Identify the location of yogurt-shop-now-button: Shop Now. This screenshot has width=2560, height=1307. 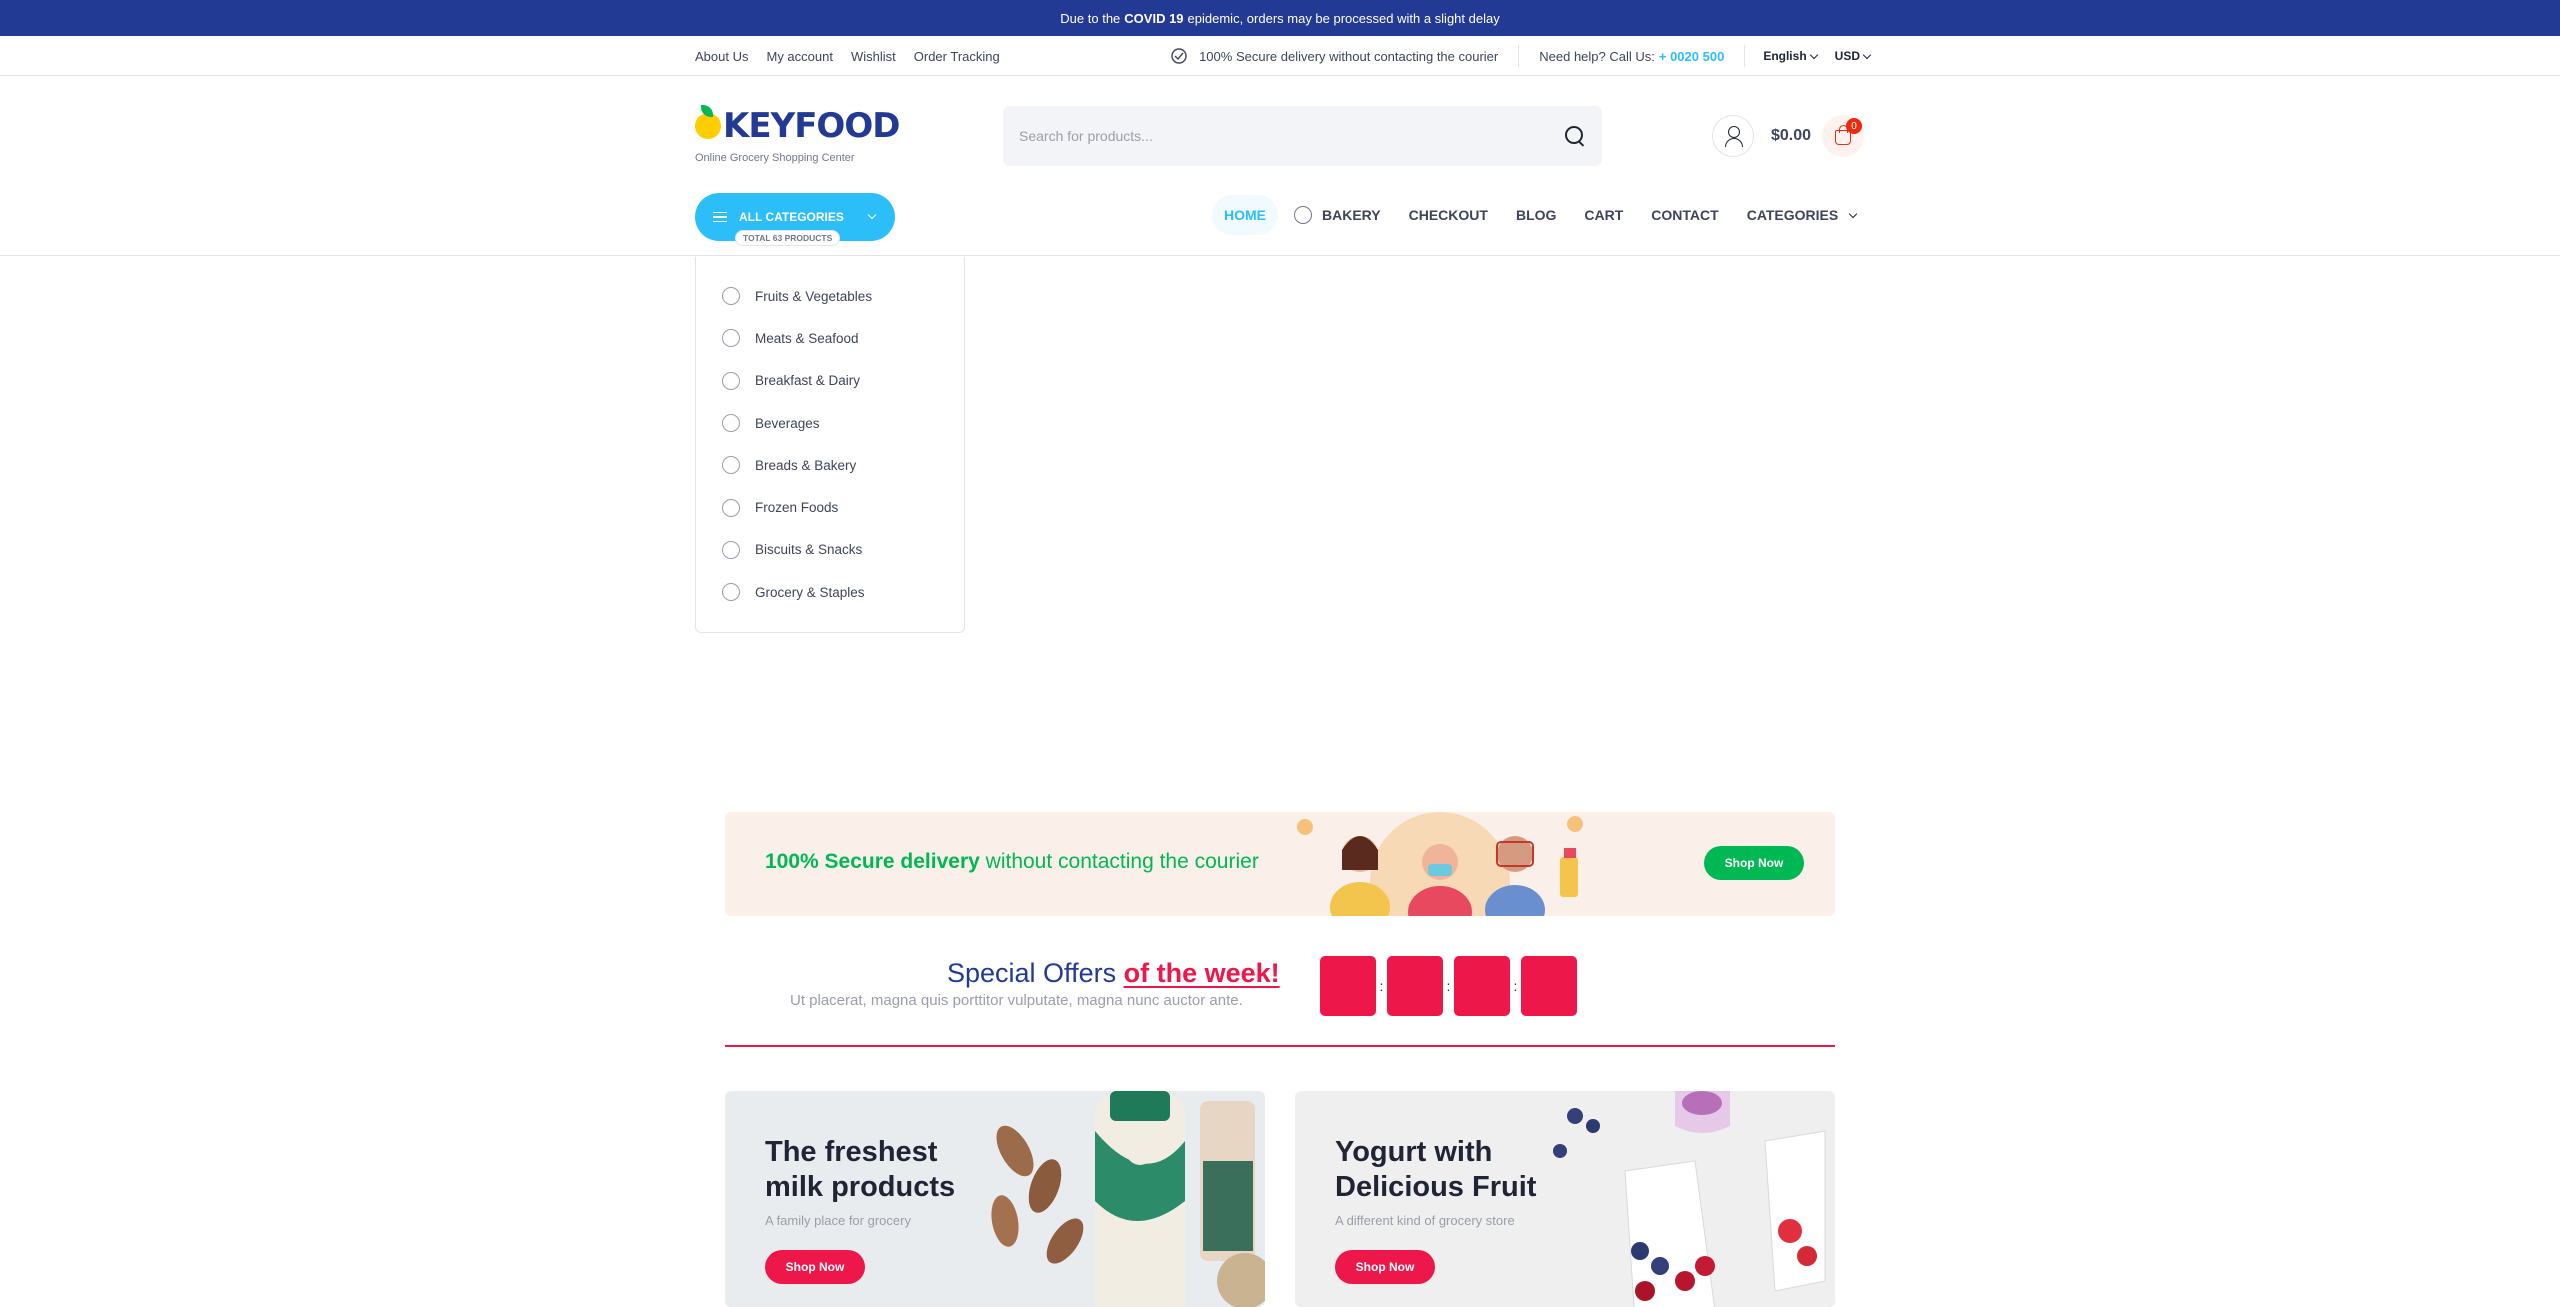
(1385, 1267).